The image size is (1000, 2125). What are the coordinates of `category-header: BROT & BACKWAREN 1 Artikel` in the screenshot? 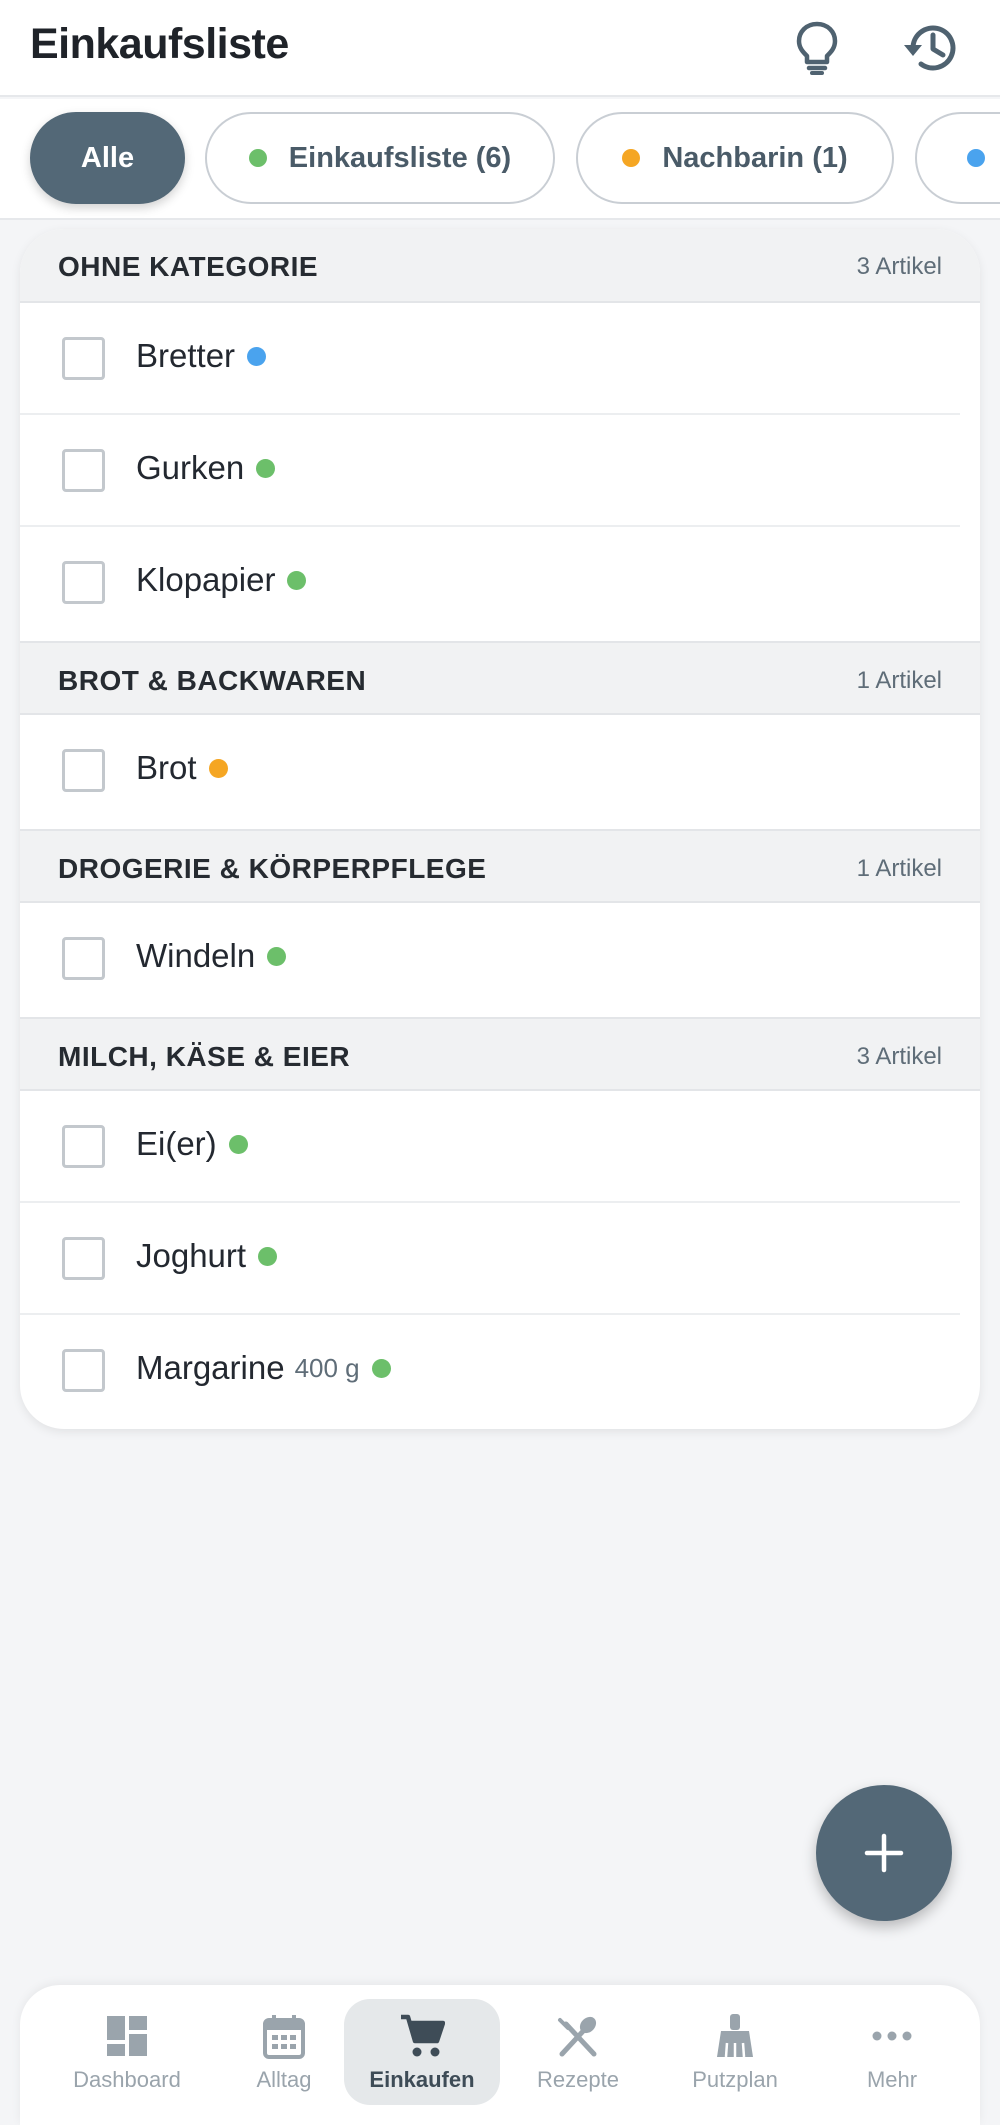 It's located at (500, 678).